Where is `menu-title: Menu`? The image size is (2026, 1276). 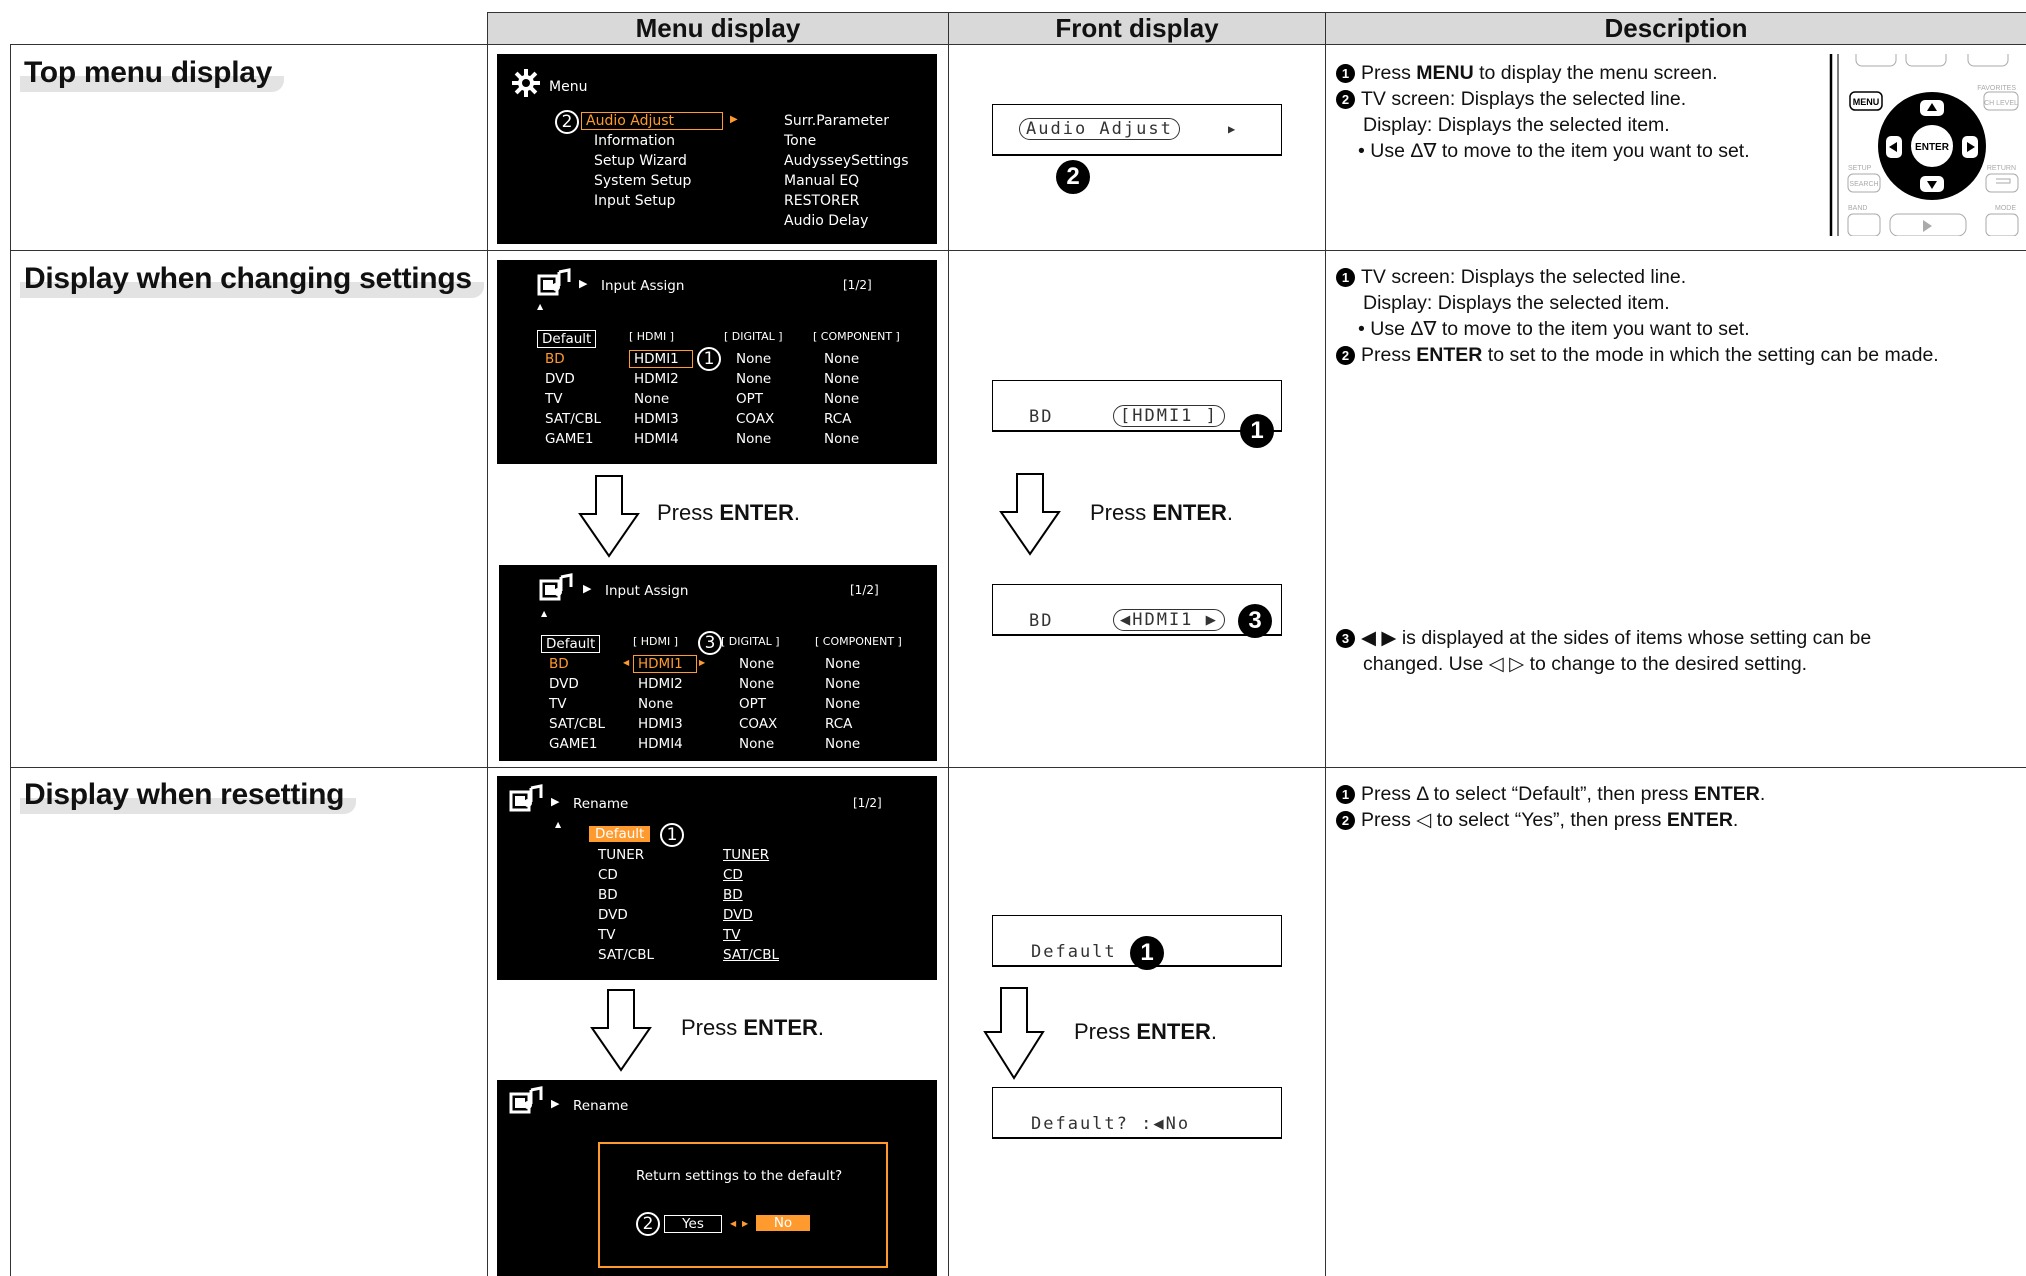 menu-title: Menu is located at coordinates (568, 87).